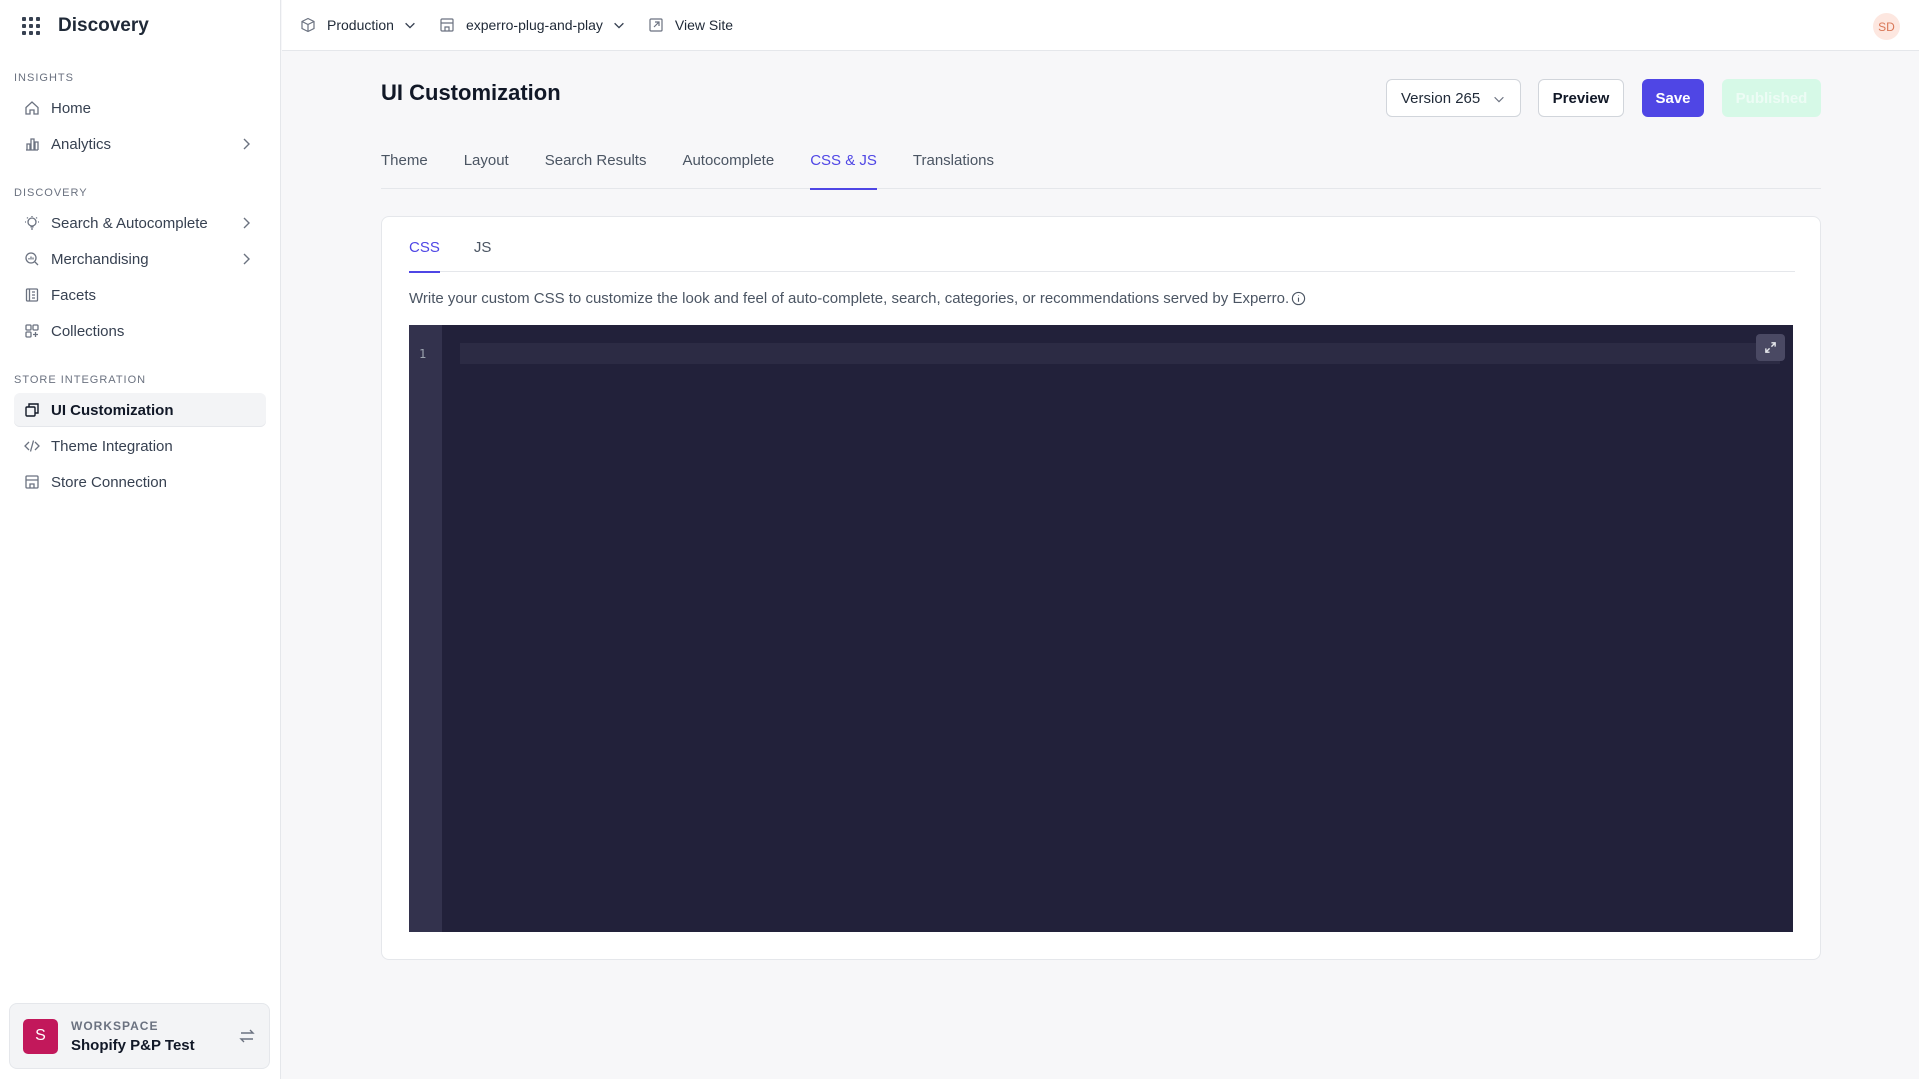  Describe the element at coordinates (424, 256) in the screenshot. I see `subtab-css: CSS` at that location.